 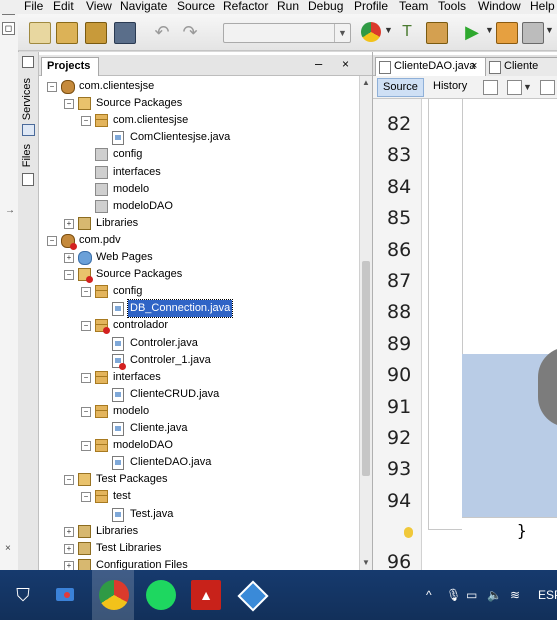 I want to click on close-icon: ×, so click(x=8, y=548).